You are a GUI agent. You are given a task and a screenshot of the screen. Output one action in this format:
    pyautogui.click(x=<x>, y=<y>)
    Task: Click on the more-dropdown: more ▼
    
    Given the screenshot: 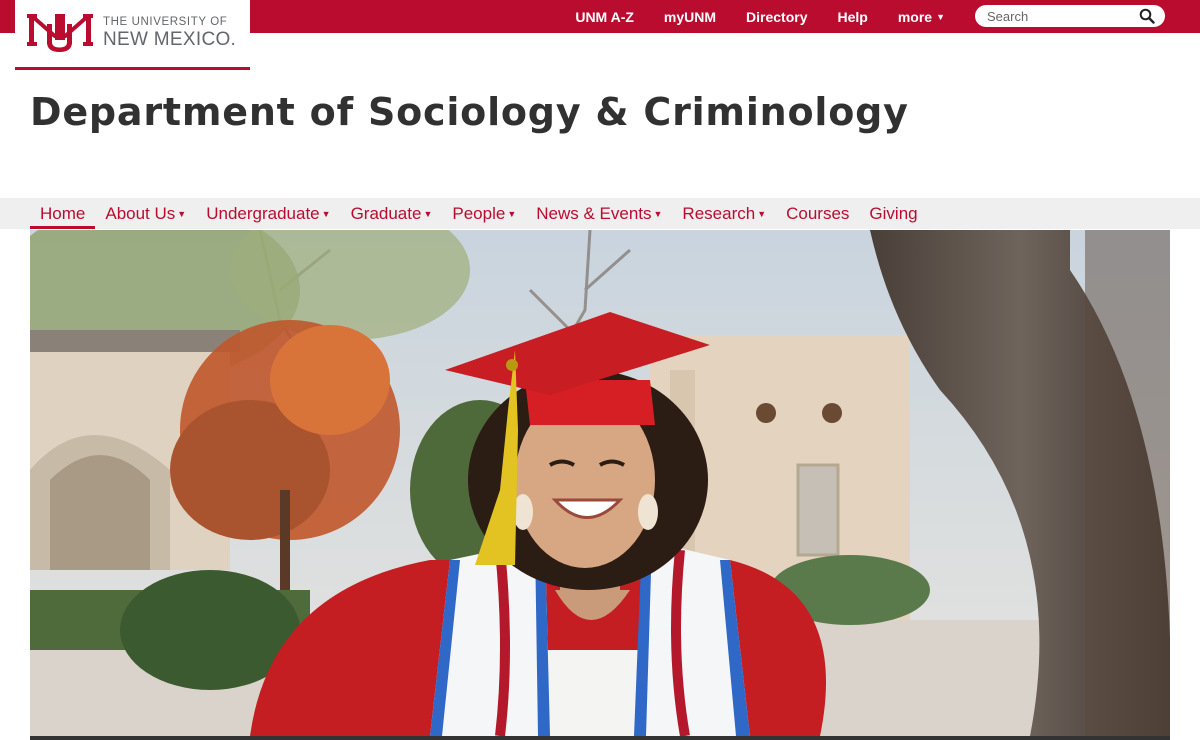 What is the action you would take?
    pyautogui.click(x=921, y=16)
    